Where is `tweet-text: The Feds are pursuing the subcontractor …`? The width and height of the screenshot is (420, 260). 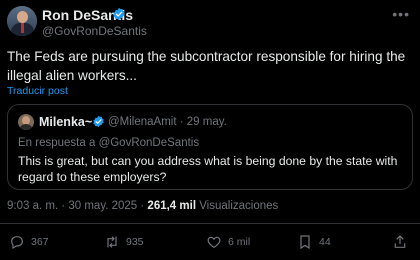 tweet-text: The Feds are pursuing the subcontractor … is located at coordinates (206, 66).